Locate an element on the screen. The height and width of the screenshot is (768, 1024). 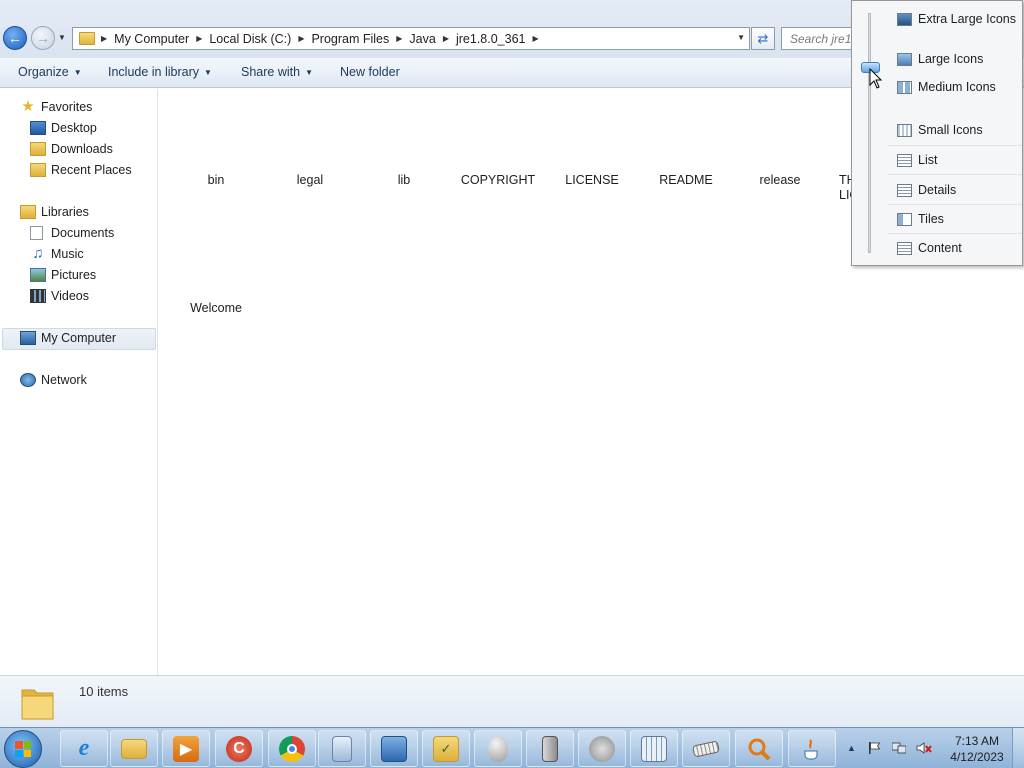
folder-tasks-icon: ✓ is located at coordinates (446, 748).